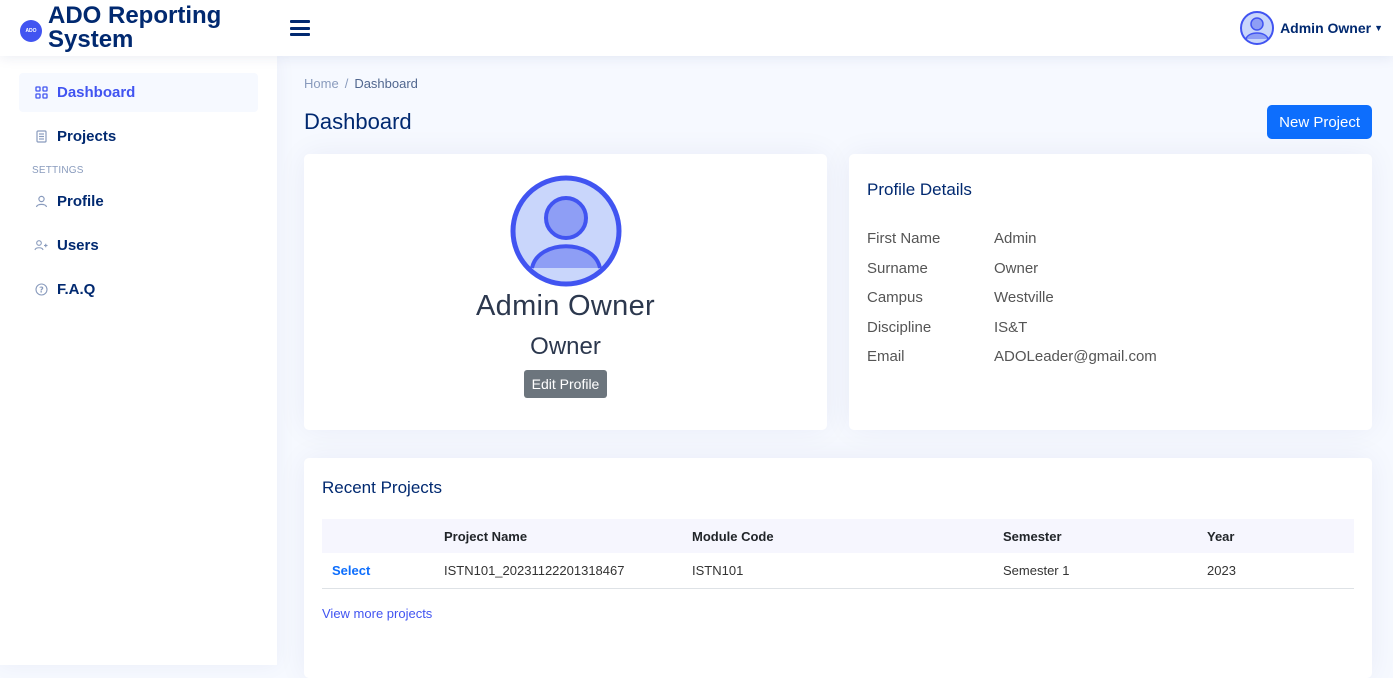 The image size is (1393, 678). I want to click on person-icon, so click(41, 202).